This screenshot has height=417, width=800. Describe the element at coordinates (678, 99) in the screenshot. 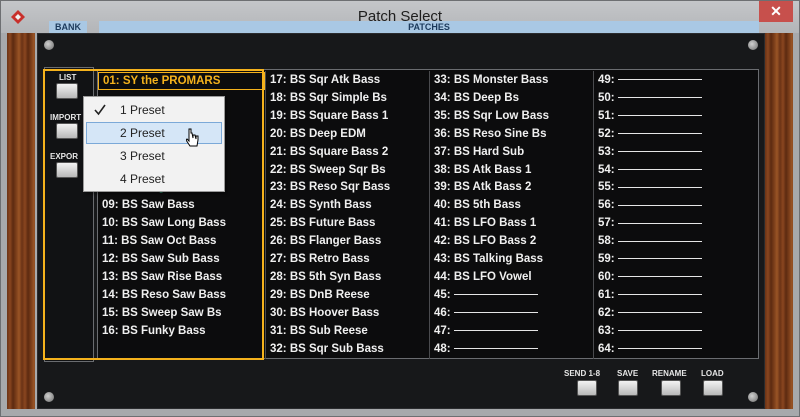

I see `patch-slot: 50:` at that location.